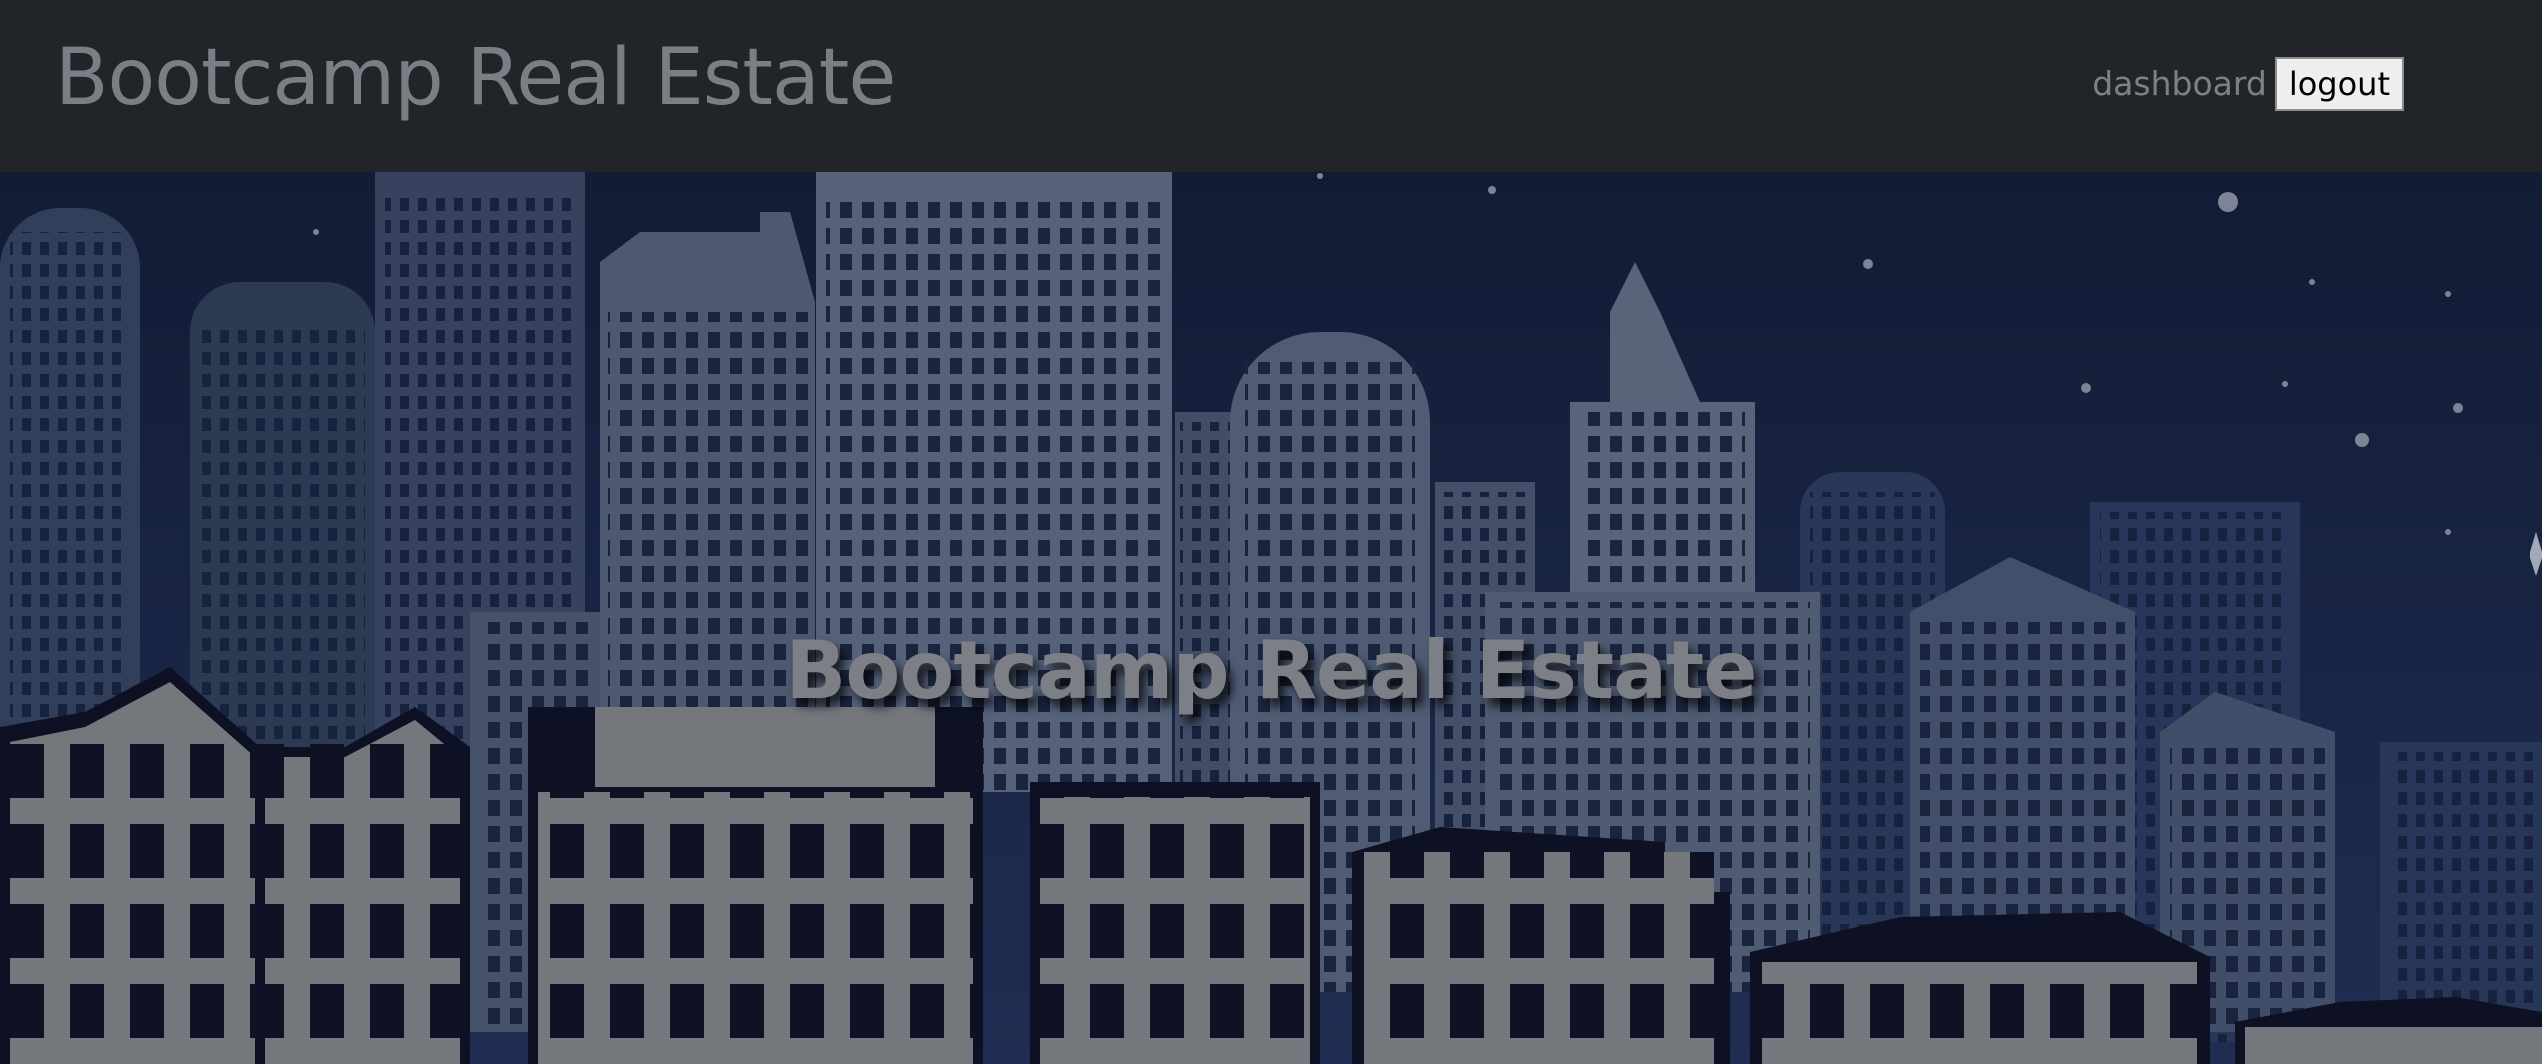 The height and width of the screenshot is (1064, 2542). What do you see at coordinates (1271, 670) in the screenshot?
I see `hero-title: Bootcamp Real Estate` at bounding box center [1271, 670].